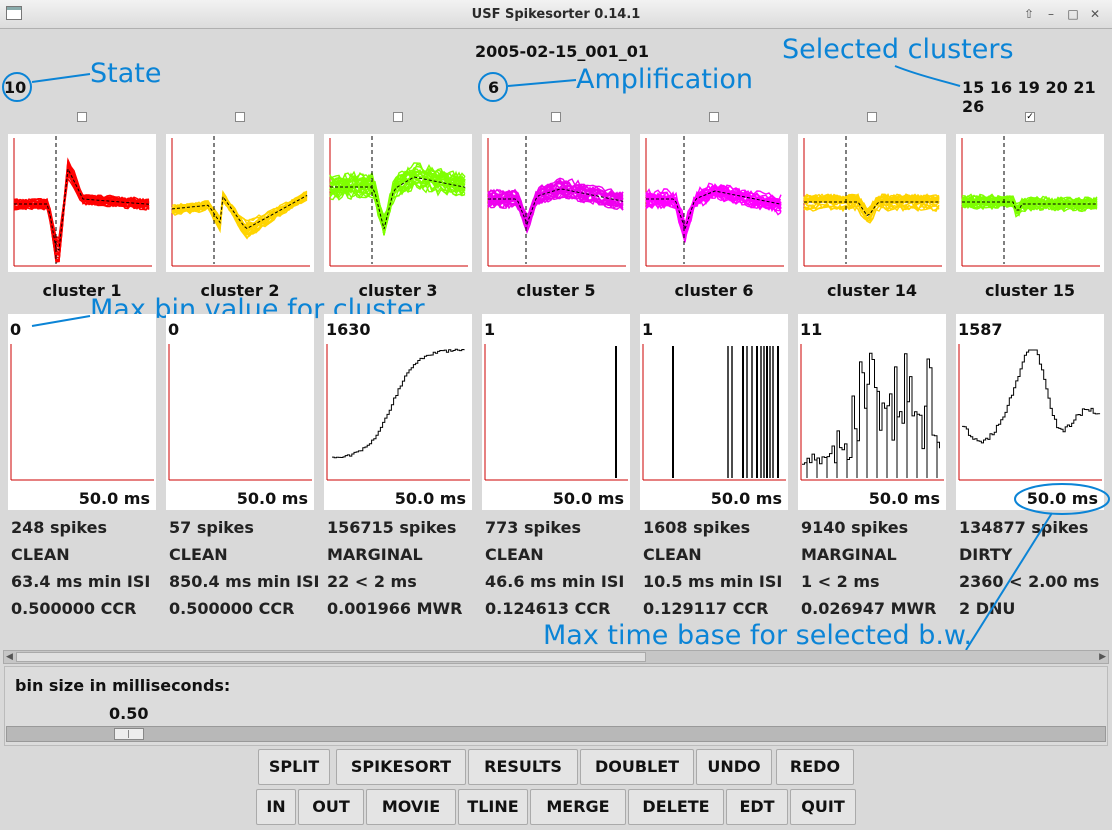 The image size is (1112, 830). Describe the element at coordinates (556, 706) in the screenshot. I see `bin-size-panel: bin size in milliseconds: 0.50` at that location.